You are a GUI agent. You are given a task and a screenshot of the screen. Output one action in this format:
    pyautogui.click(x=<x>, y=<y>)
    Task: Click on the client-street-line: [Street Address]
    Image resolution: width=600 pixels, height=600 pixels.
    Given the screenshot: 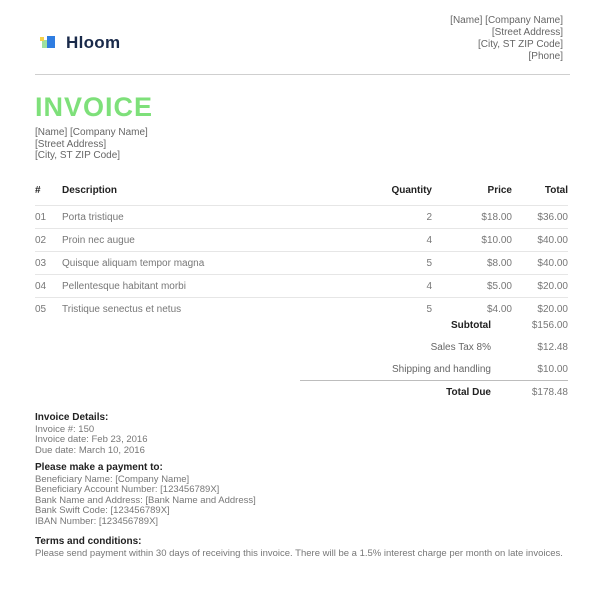 What is the action you would take?
    pyautogui.click(x=71, y=144)
    